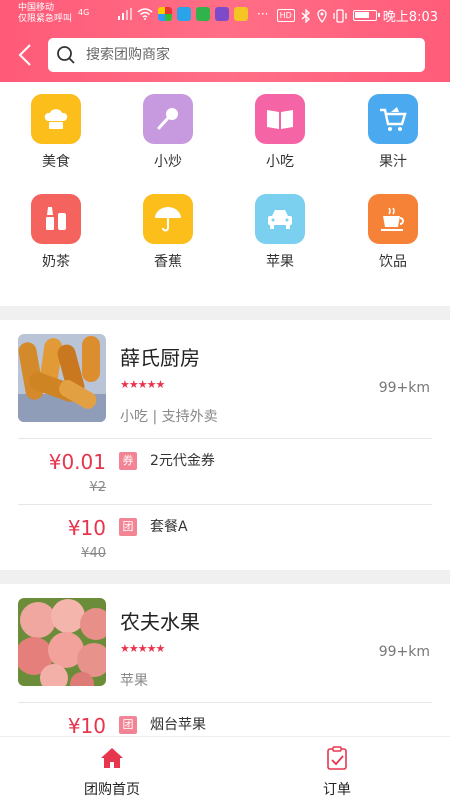  I want to click on coffee-cup-icon, so click(393, 219).